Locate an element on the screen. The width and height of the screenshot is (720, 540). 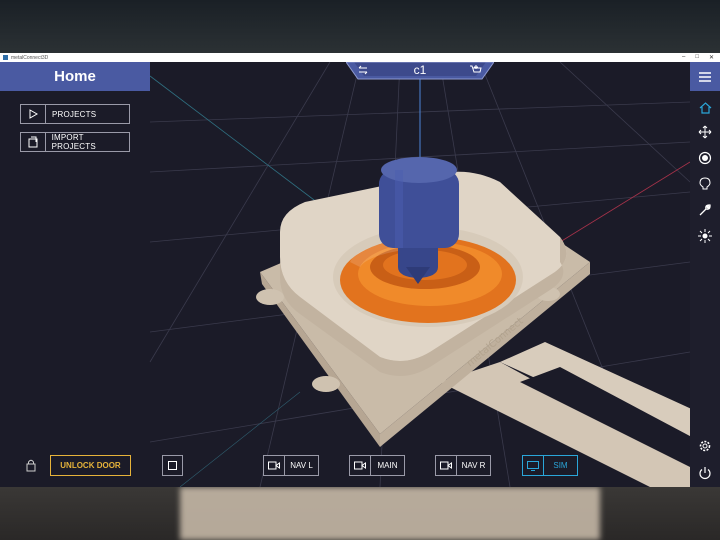
view-label: NAV R is located at coordinates (473, 465).